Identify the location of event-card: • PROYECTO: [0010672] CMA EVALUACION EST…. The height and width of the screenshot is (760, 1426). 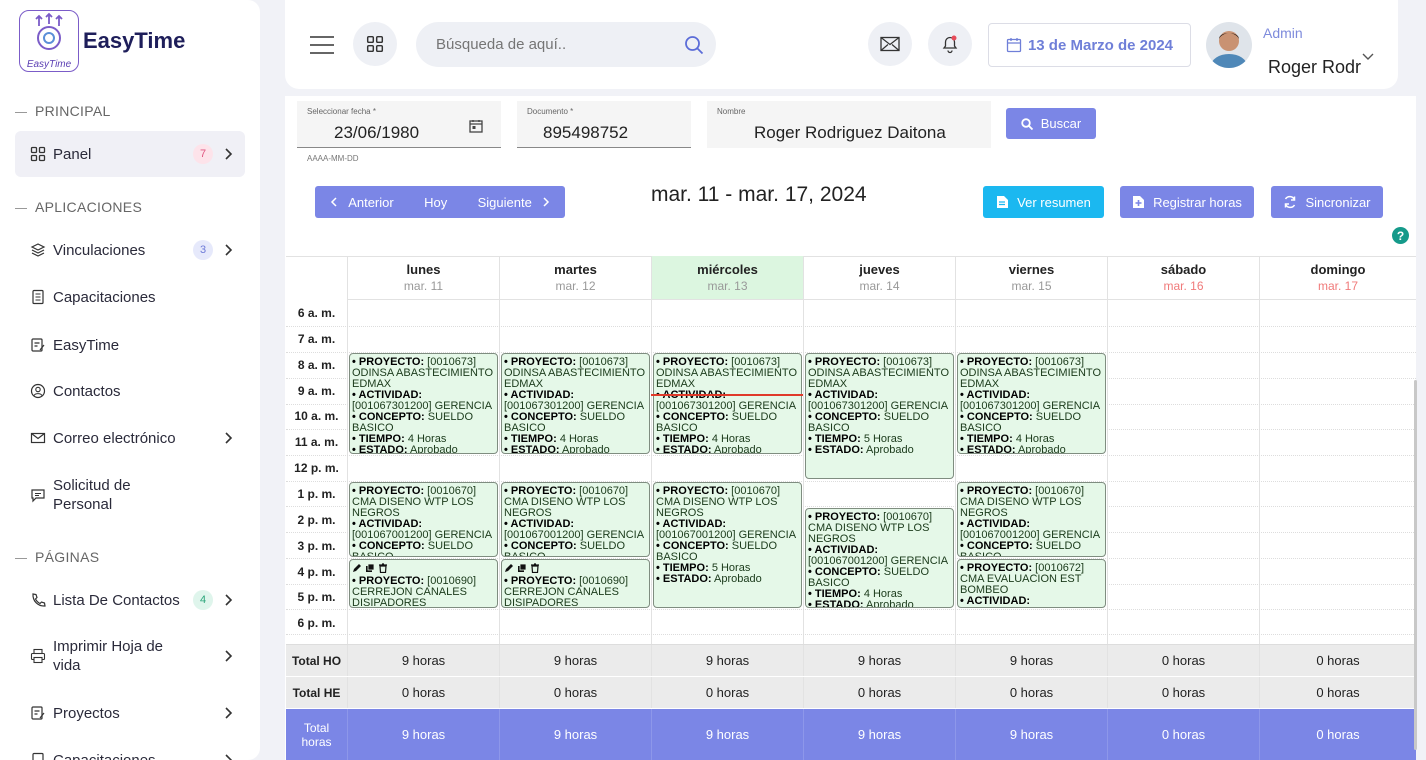
(1031, 583).